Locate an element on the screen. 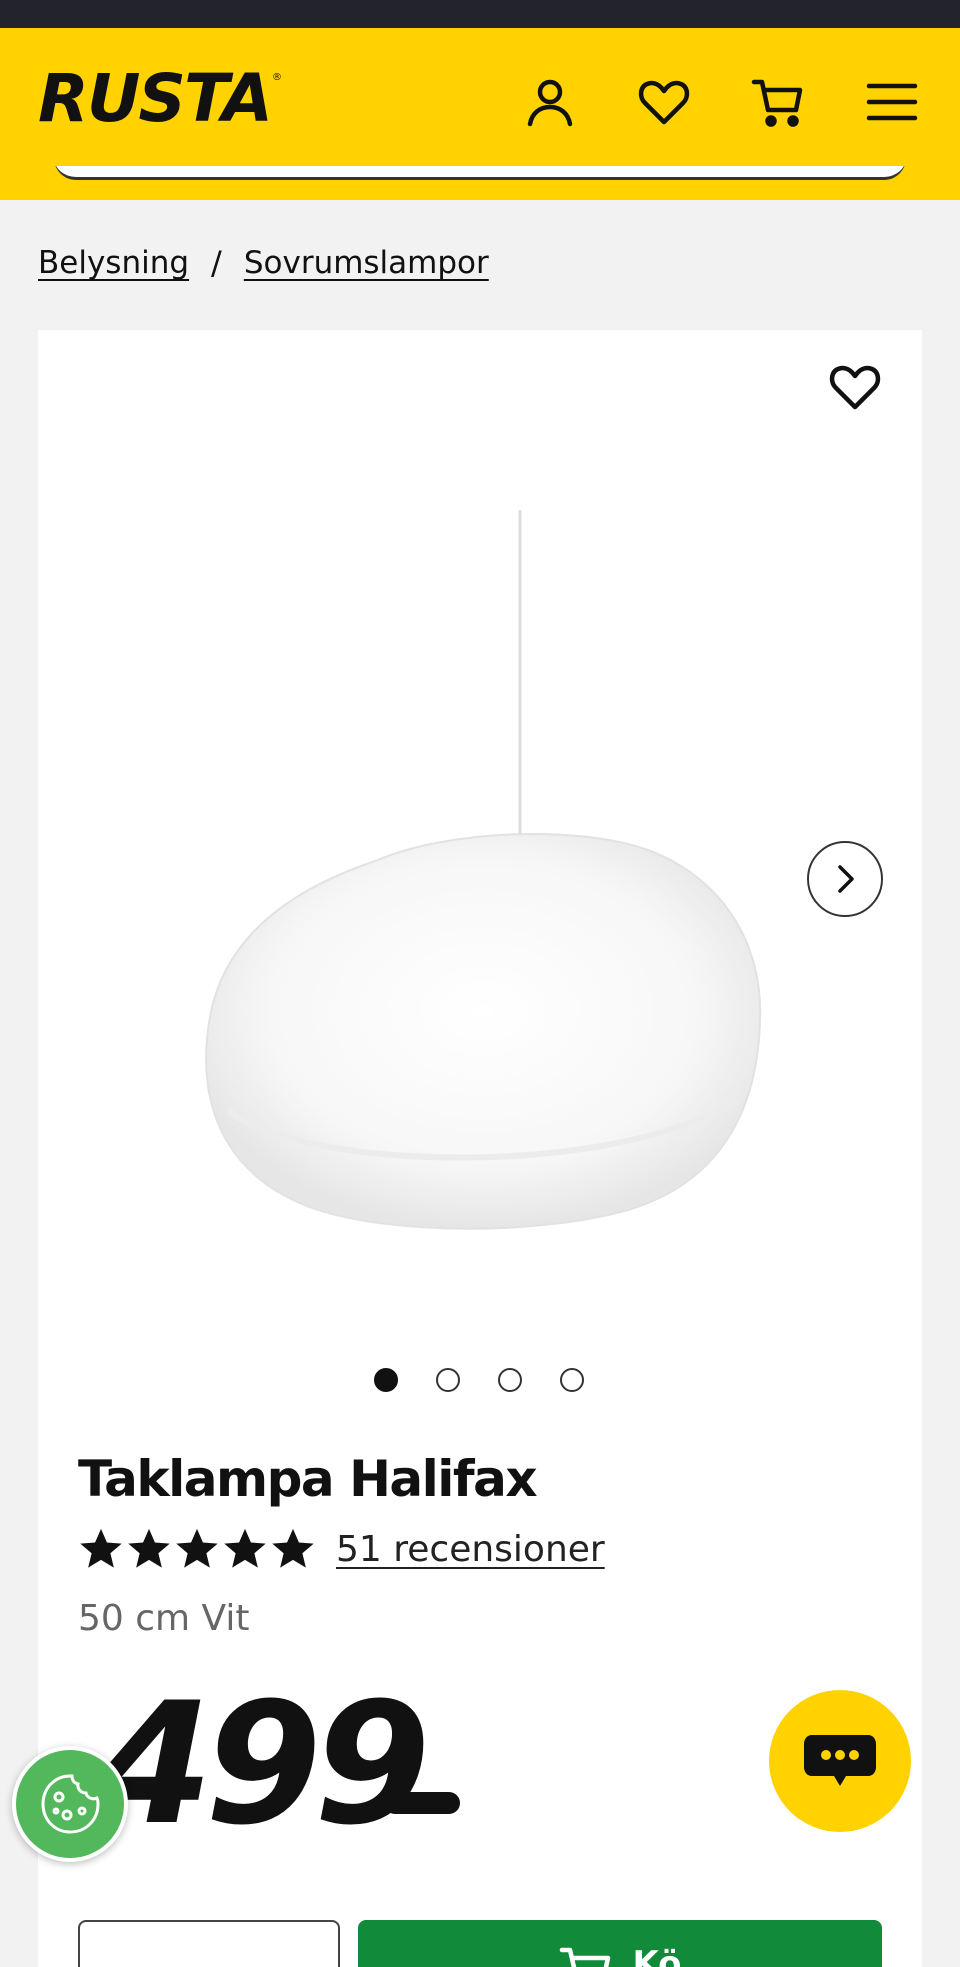 The width and height of the screenshot is (960, 1967). add-to-cart-button: Kö is located at coordinates (620, 1943).